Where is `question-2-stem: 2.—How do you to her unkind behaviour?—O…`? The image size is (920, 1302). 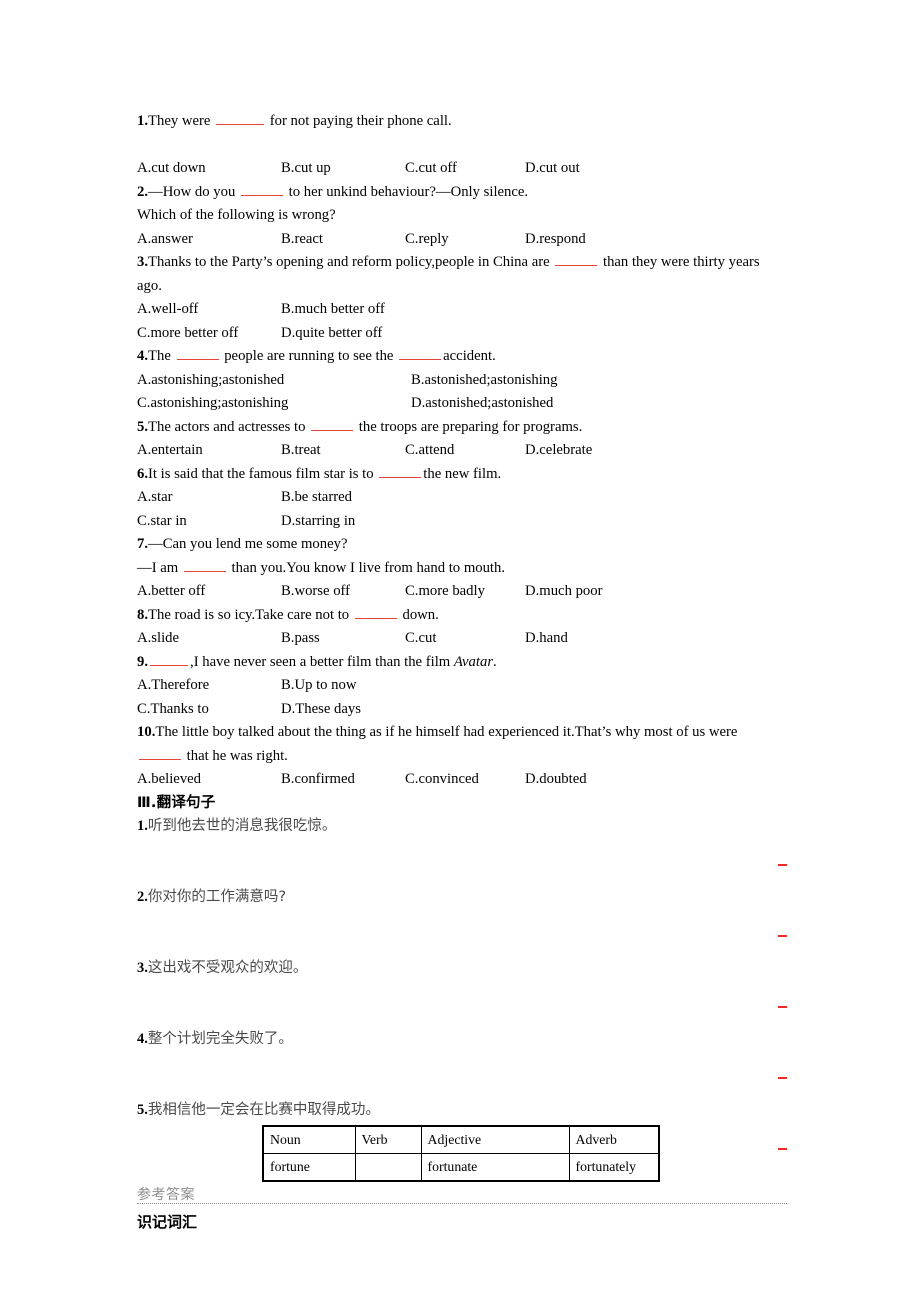
question-2-stem: 2.—How do you to her unkind behaviour?—O… is located at coordinates (462, 193).